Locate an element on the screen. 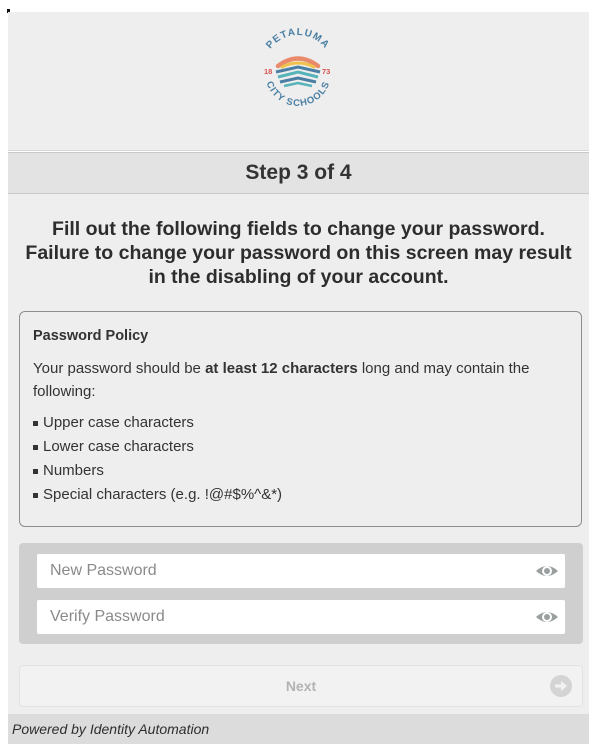 Image resolution: width=589 pixels, height=744 pixels. next-button: Next is located at coordinates (301, 686).